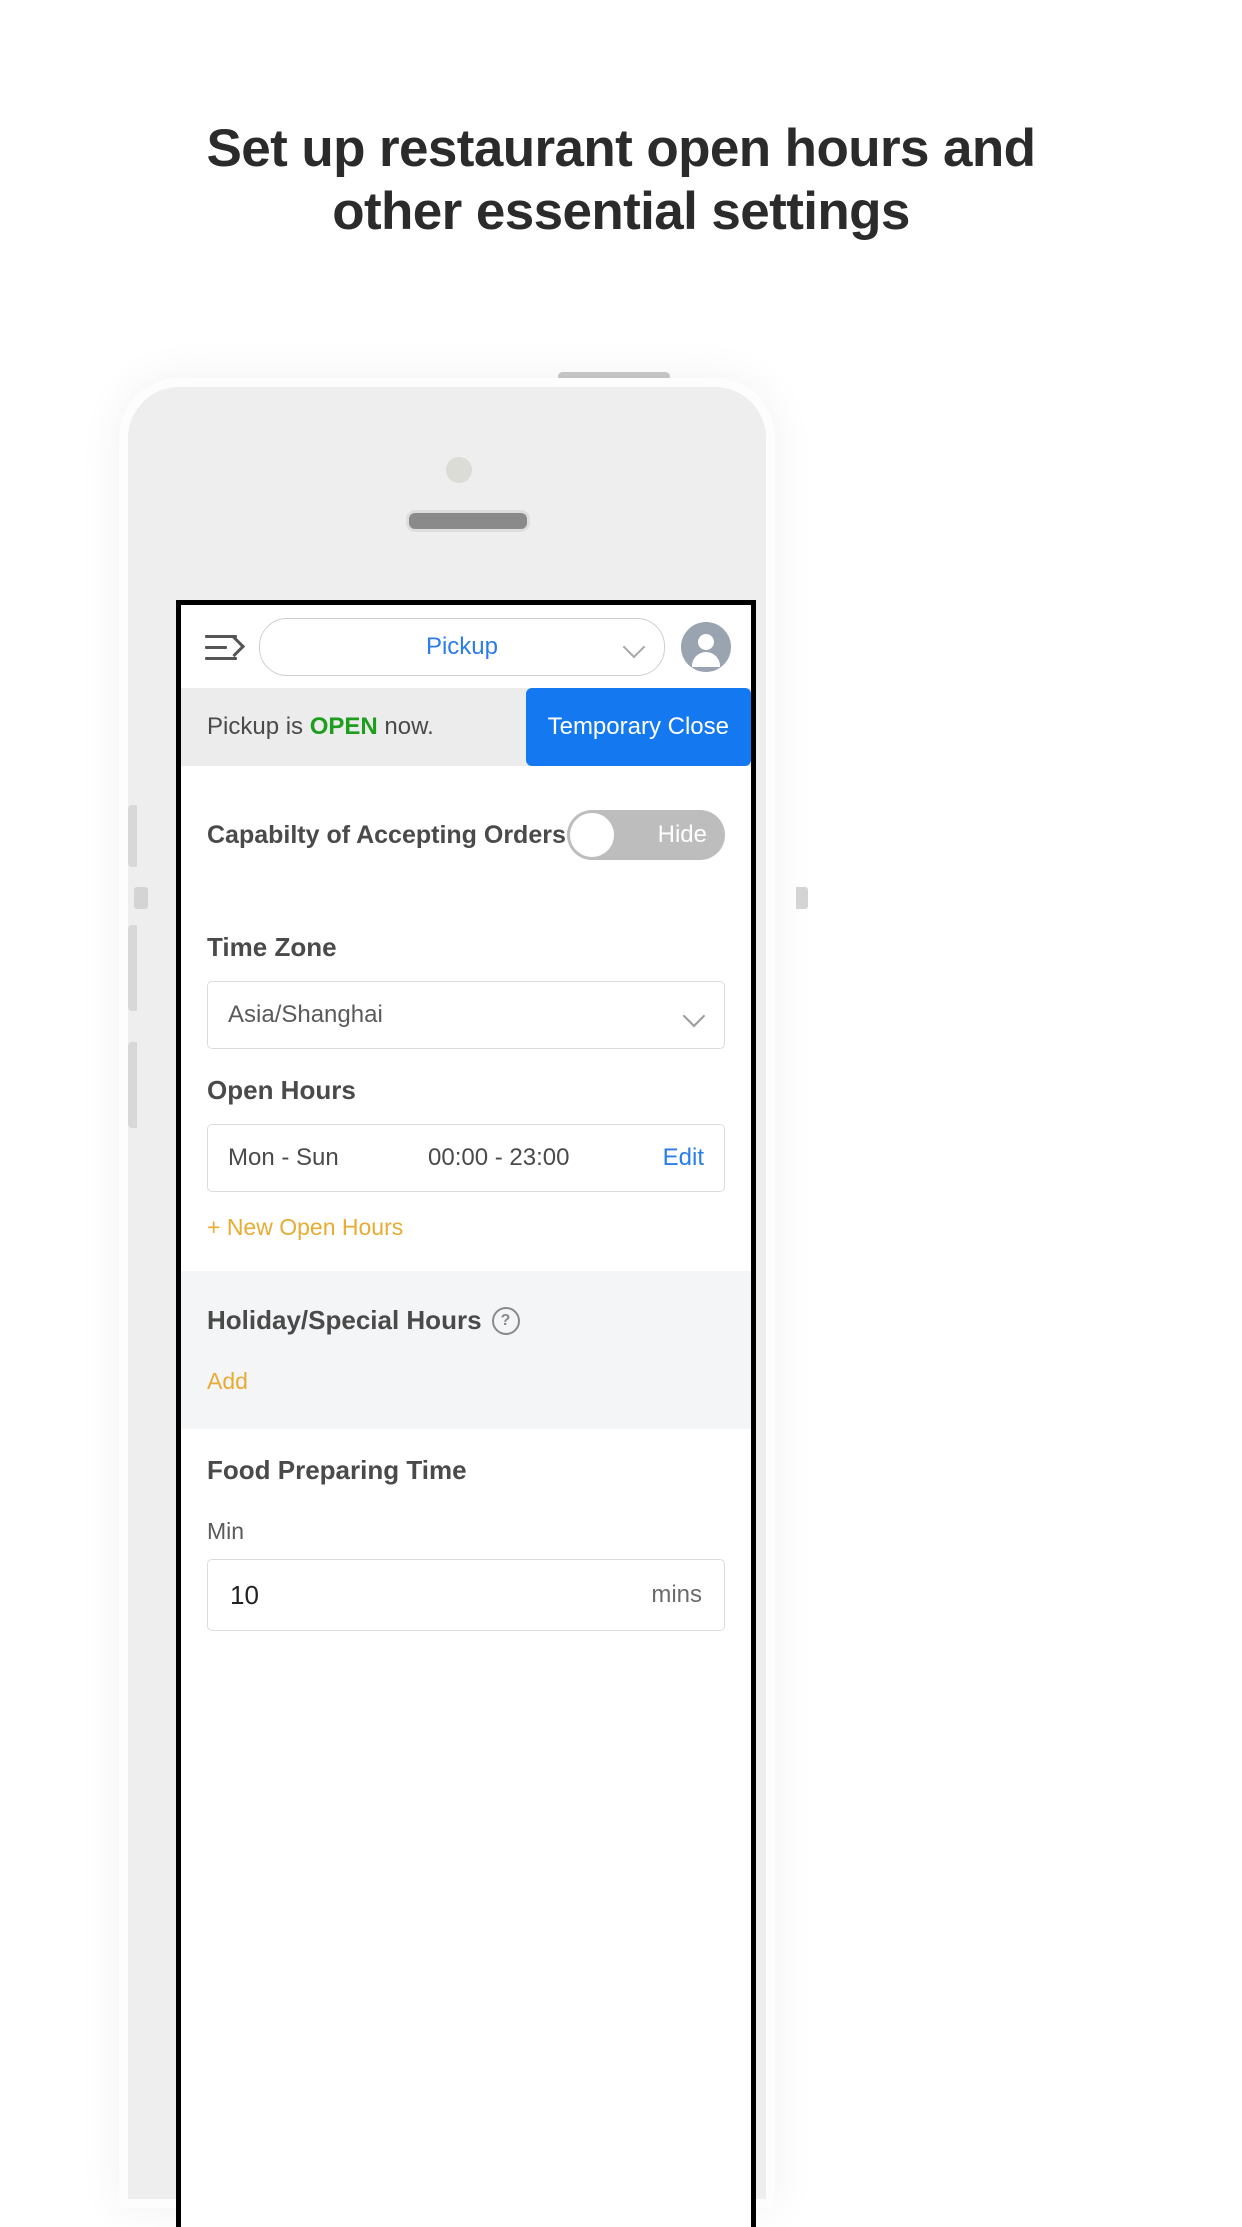  Describe the element at coordinates (386, 834) in the screenshot. I see `capability-label: Capabilty of Accepting Orders` at that location.